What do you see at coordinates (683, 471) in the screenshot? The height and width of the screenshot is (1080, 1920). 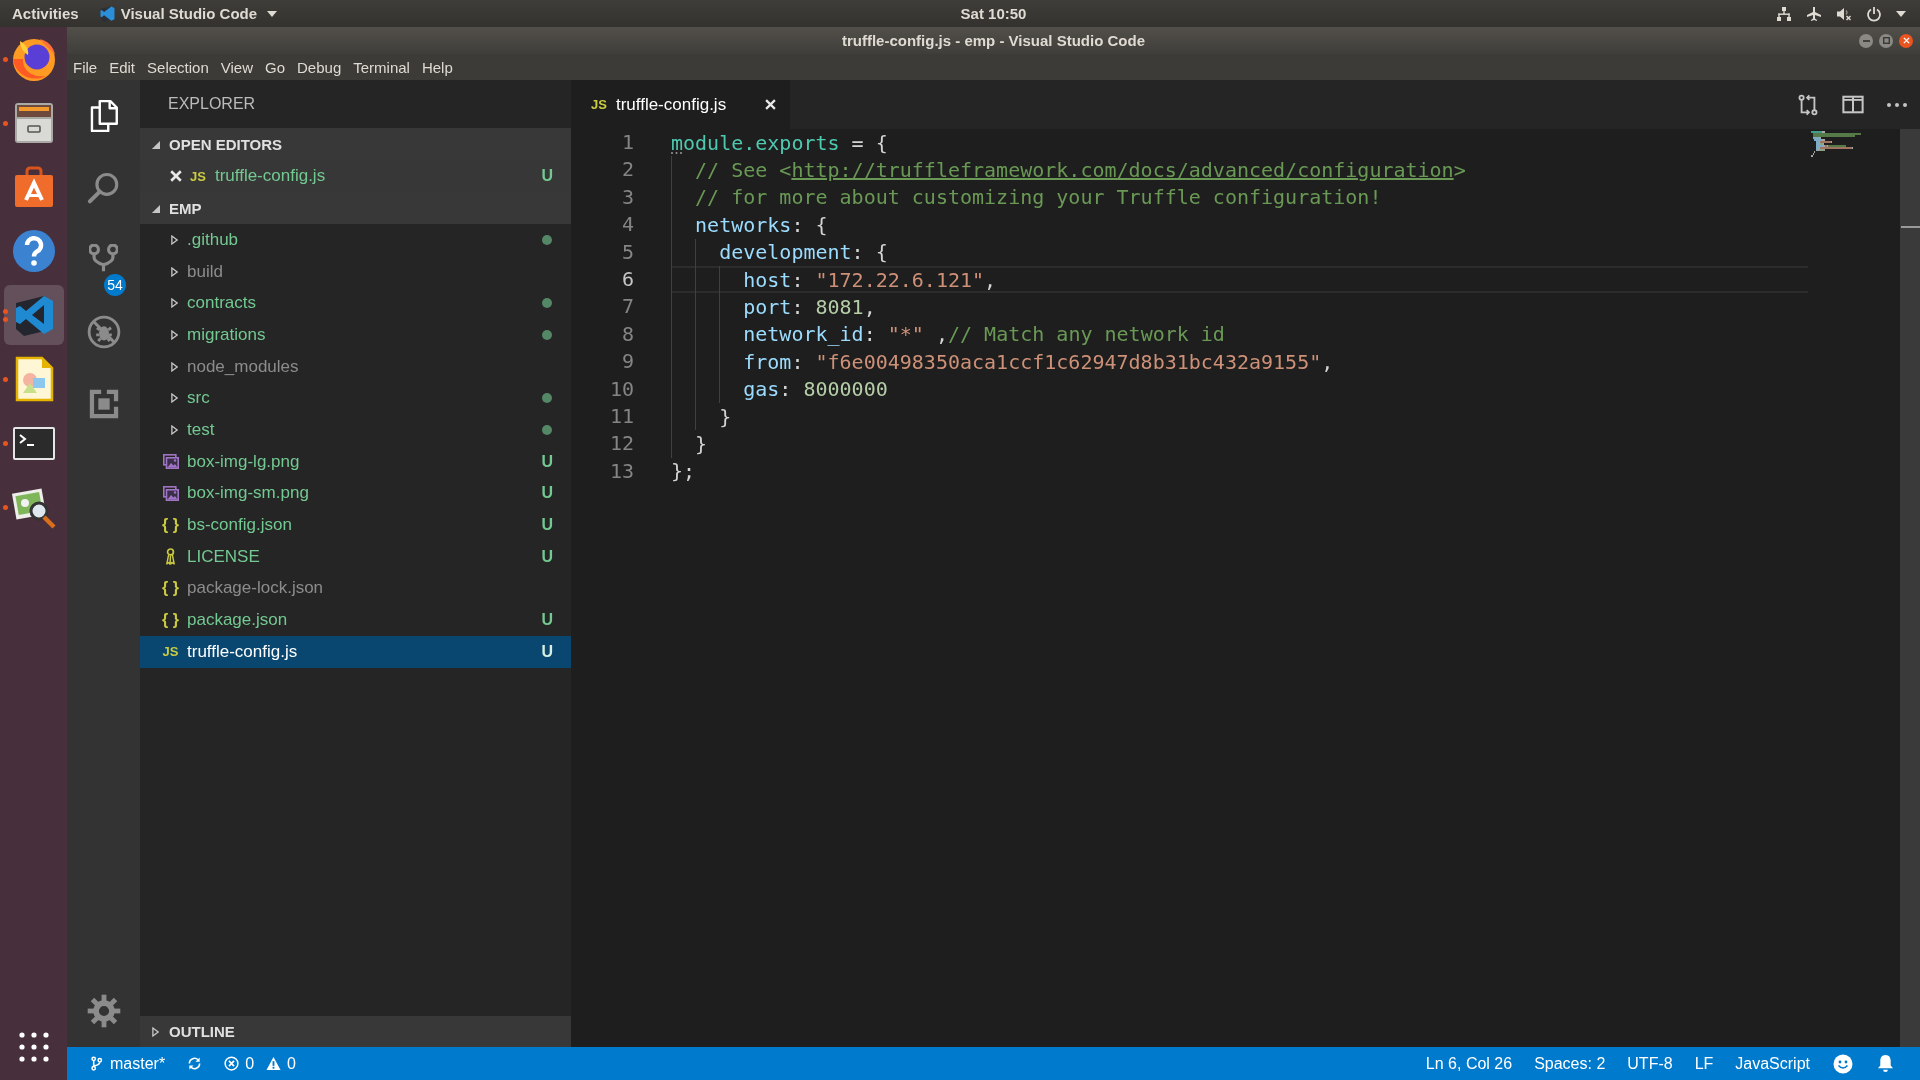 I see `code-line: };` at bounding box center [683, 471].